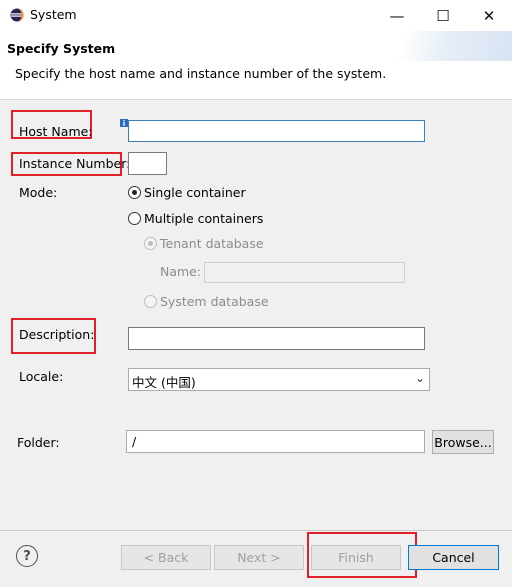 The height and width of the screenshot is (587, 512). I want to click on window-title: System, so click(53, 14).